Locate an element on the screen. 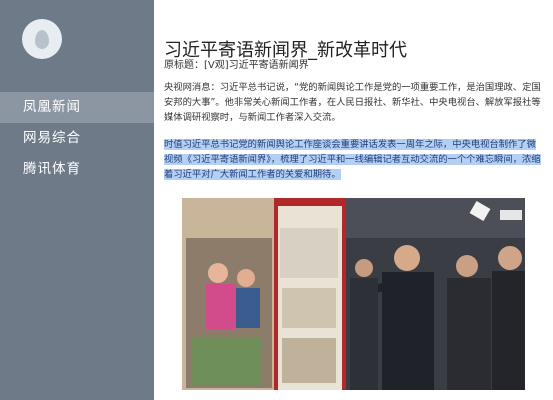 This screenshot has height=400, width=553. nav-item-tengxun: 腾讯体育 is located at coordinates (77, 169).